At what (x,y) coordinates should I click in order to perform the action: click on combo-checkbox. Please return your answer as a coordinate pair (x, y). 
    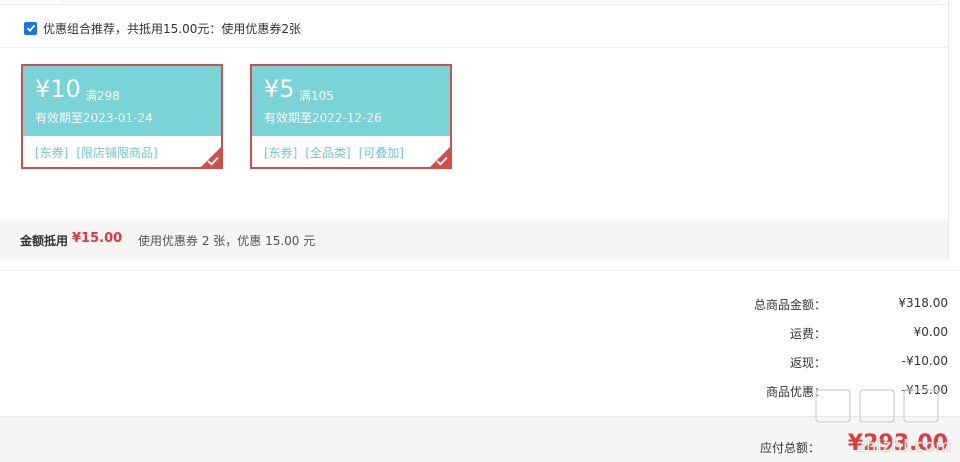
    Looking at the image, I should click on (30, 28).